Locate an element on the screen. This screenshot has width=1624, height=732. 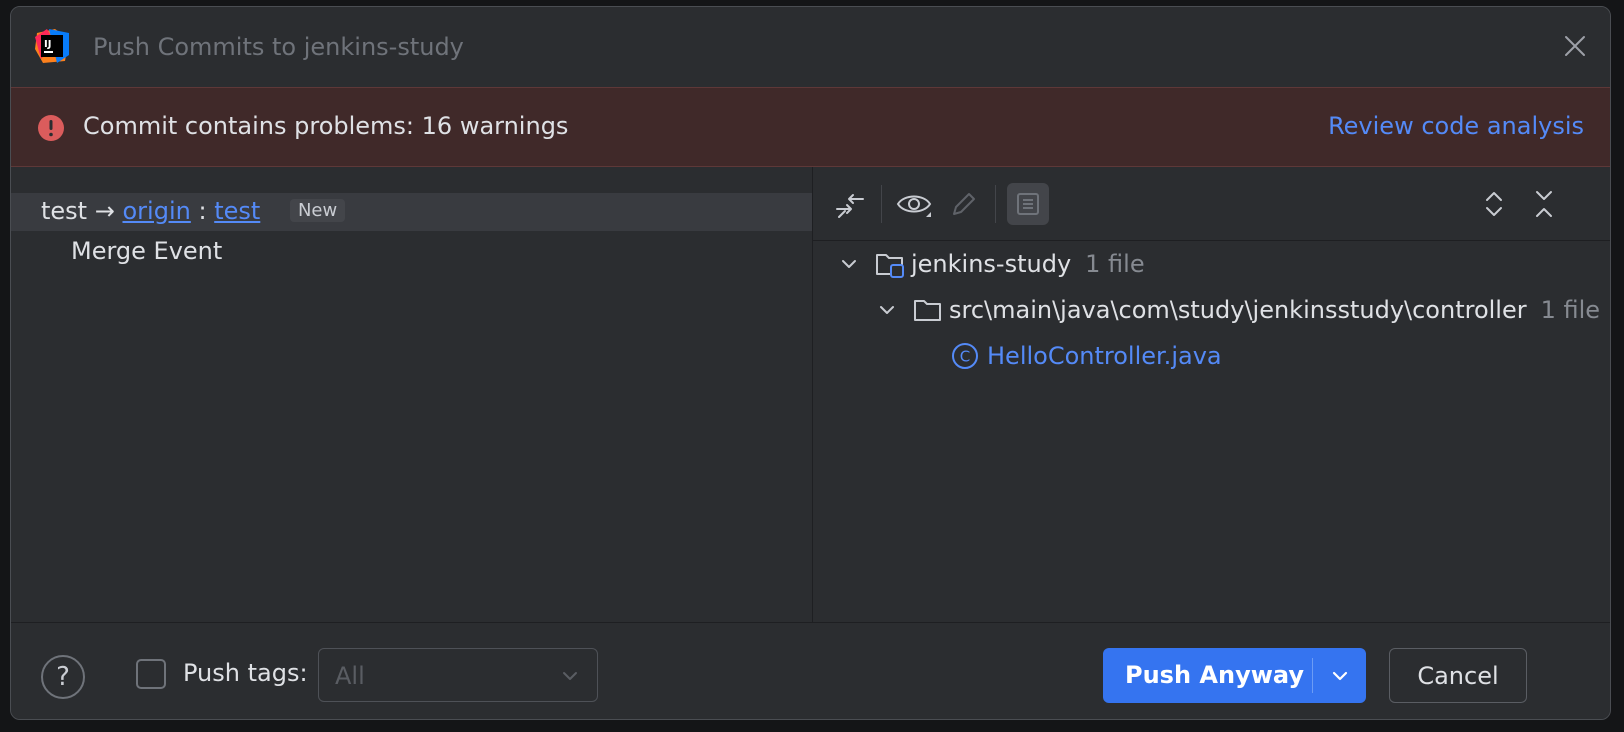
commit-details-icon is located at coordinates (1028, 204).